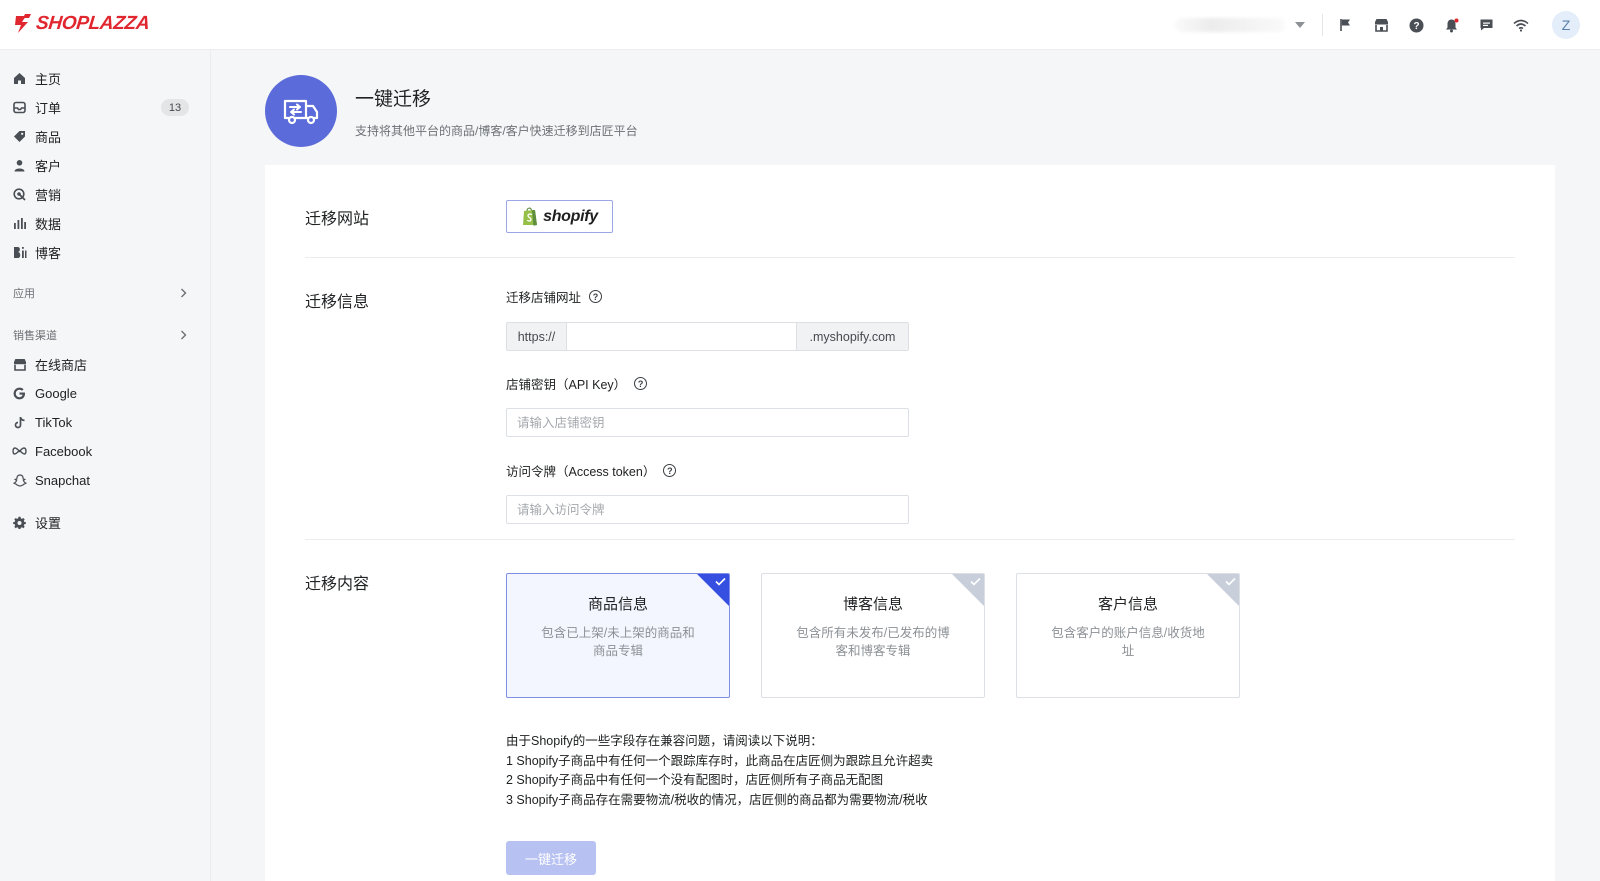 The image size is (1600, 881). What do you see at coordinates (566, 385) in the screenshot?
I see `api-key-label-text: 店铺密钥（API Key）` at bounding box center [566, 385].